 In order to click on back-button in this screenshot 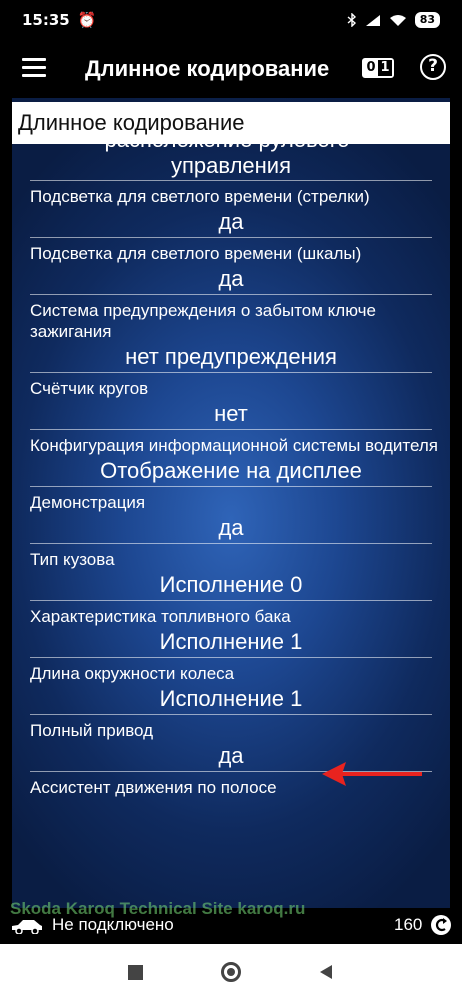, I will do `click(326, 972)`.